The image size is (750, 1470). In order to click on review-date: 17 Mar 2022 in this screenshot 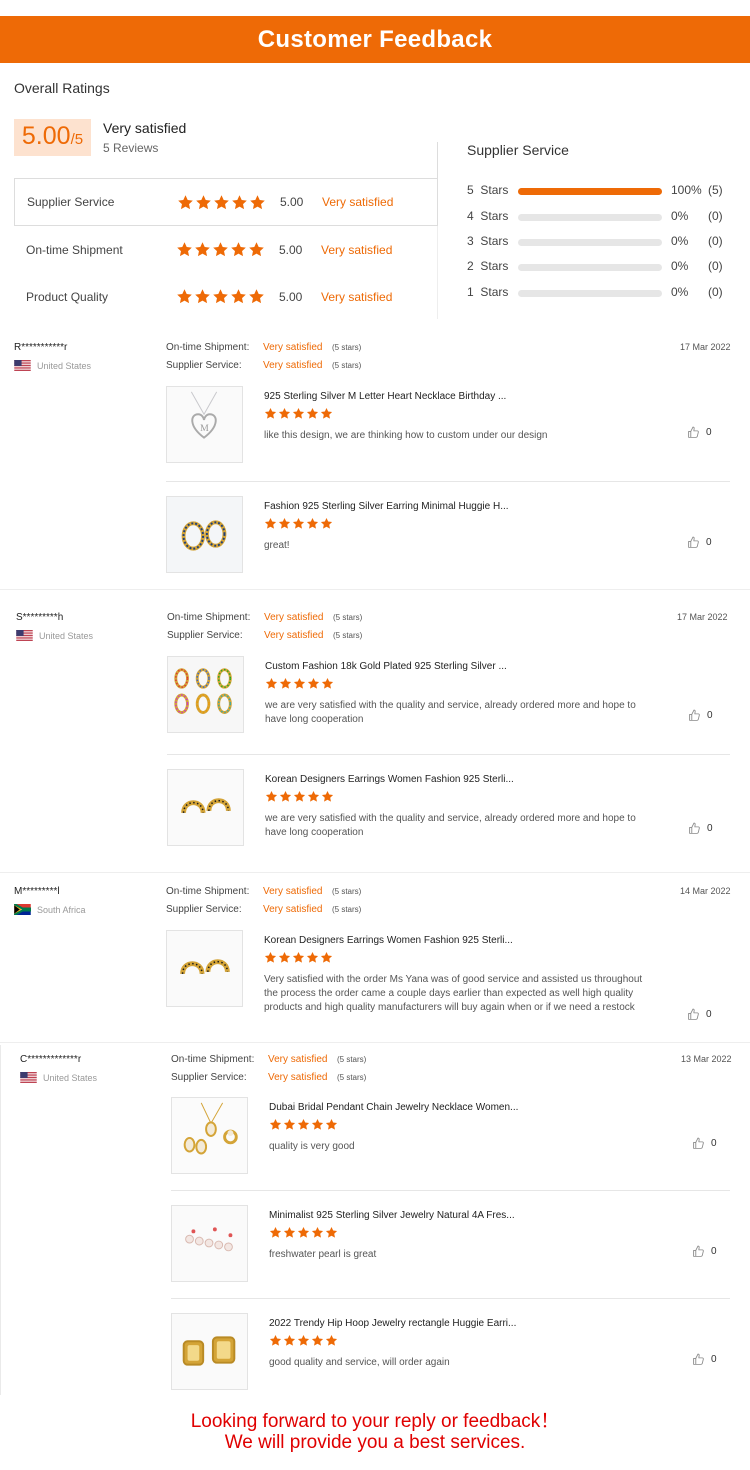, I will do `click(705, 347)`.